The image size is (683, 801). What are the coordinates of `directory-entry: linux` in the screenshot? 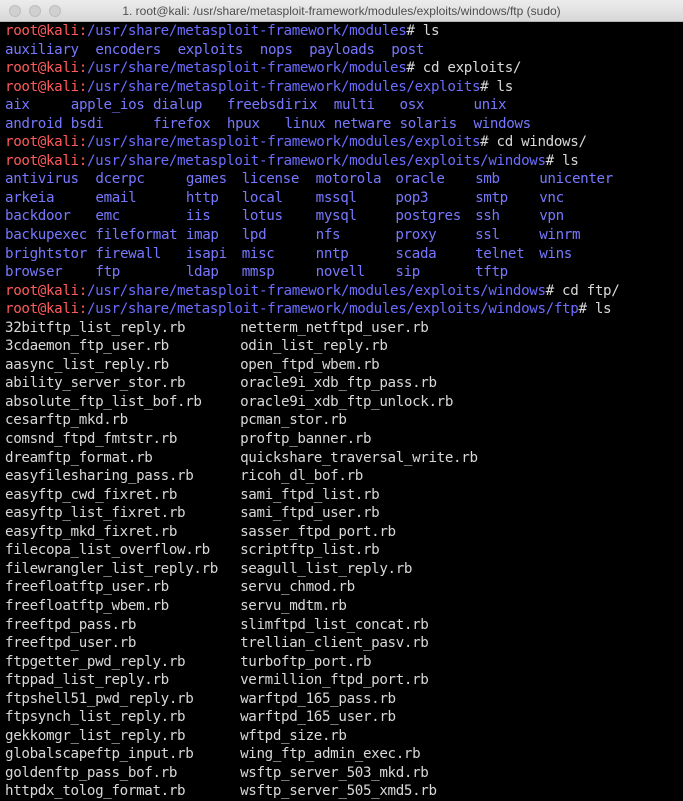 It's located at (308, 124).